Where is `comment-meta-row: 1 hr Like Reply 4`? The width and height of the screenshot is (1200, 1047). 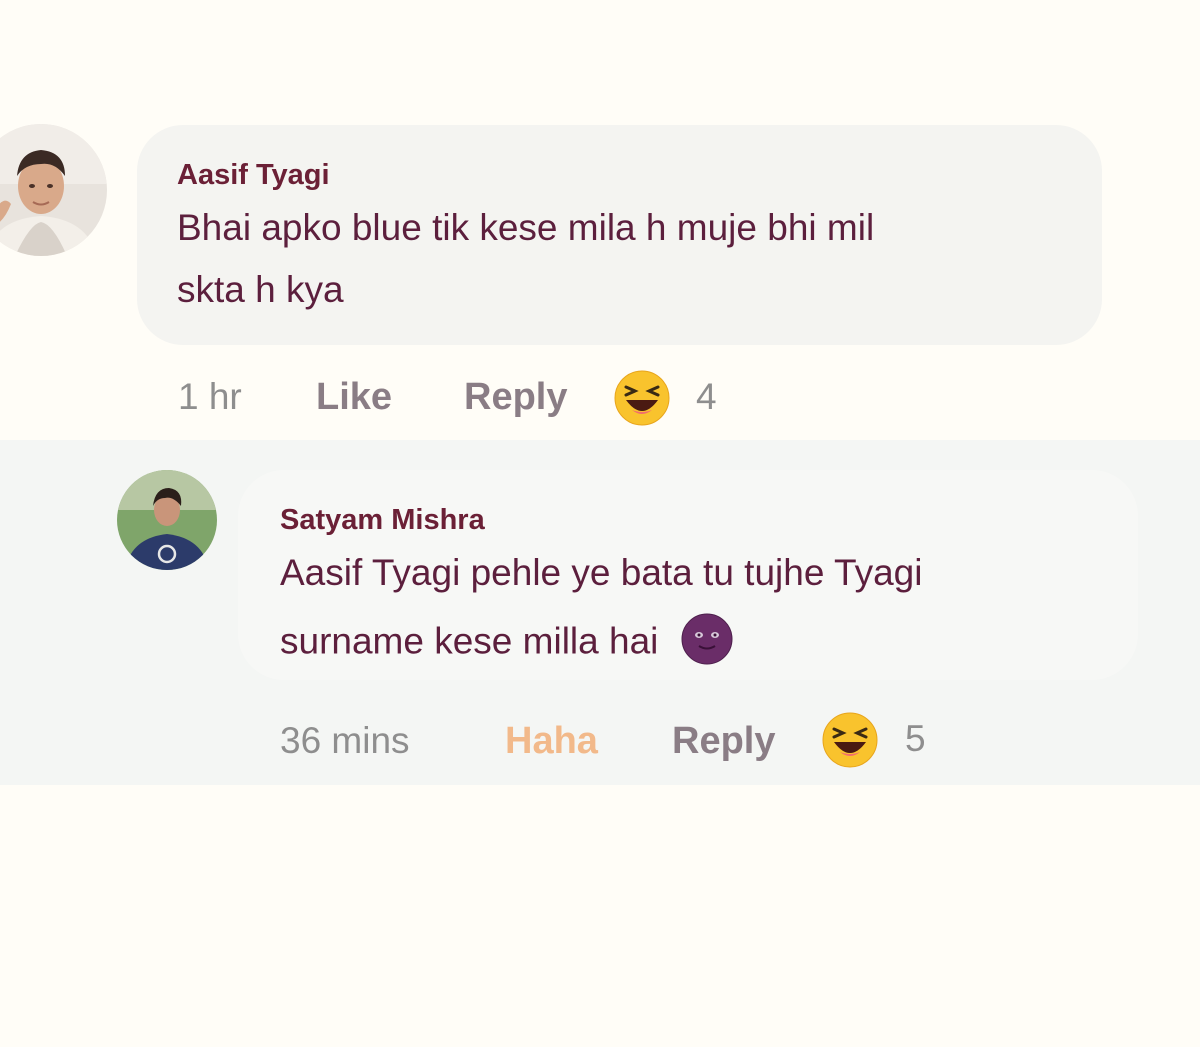
comment-meta-row: 1 hr Like Reply 4 is located at coordinates (600, 400).